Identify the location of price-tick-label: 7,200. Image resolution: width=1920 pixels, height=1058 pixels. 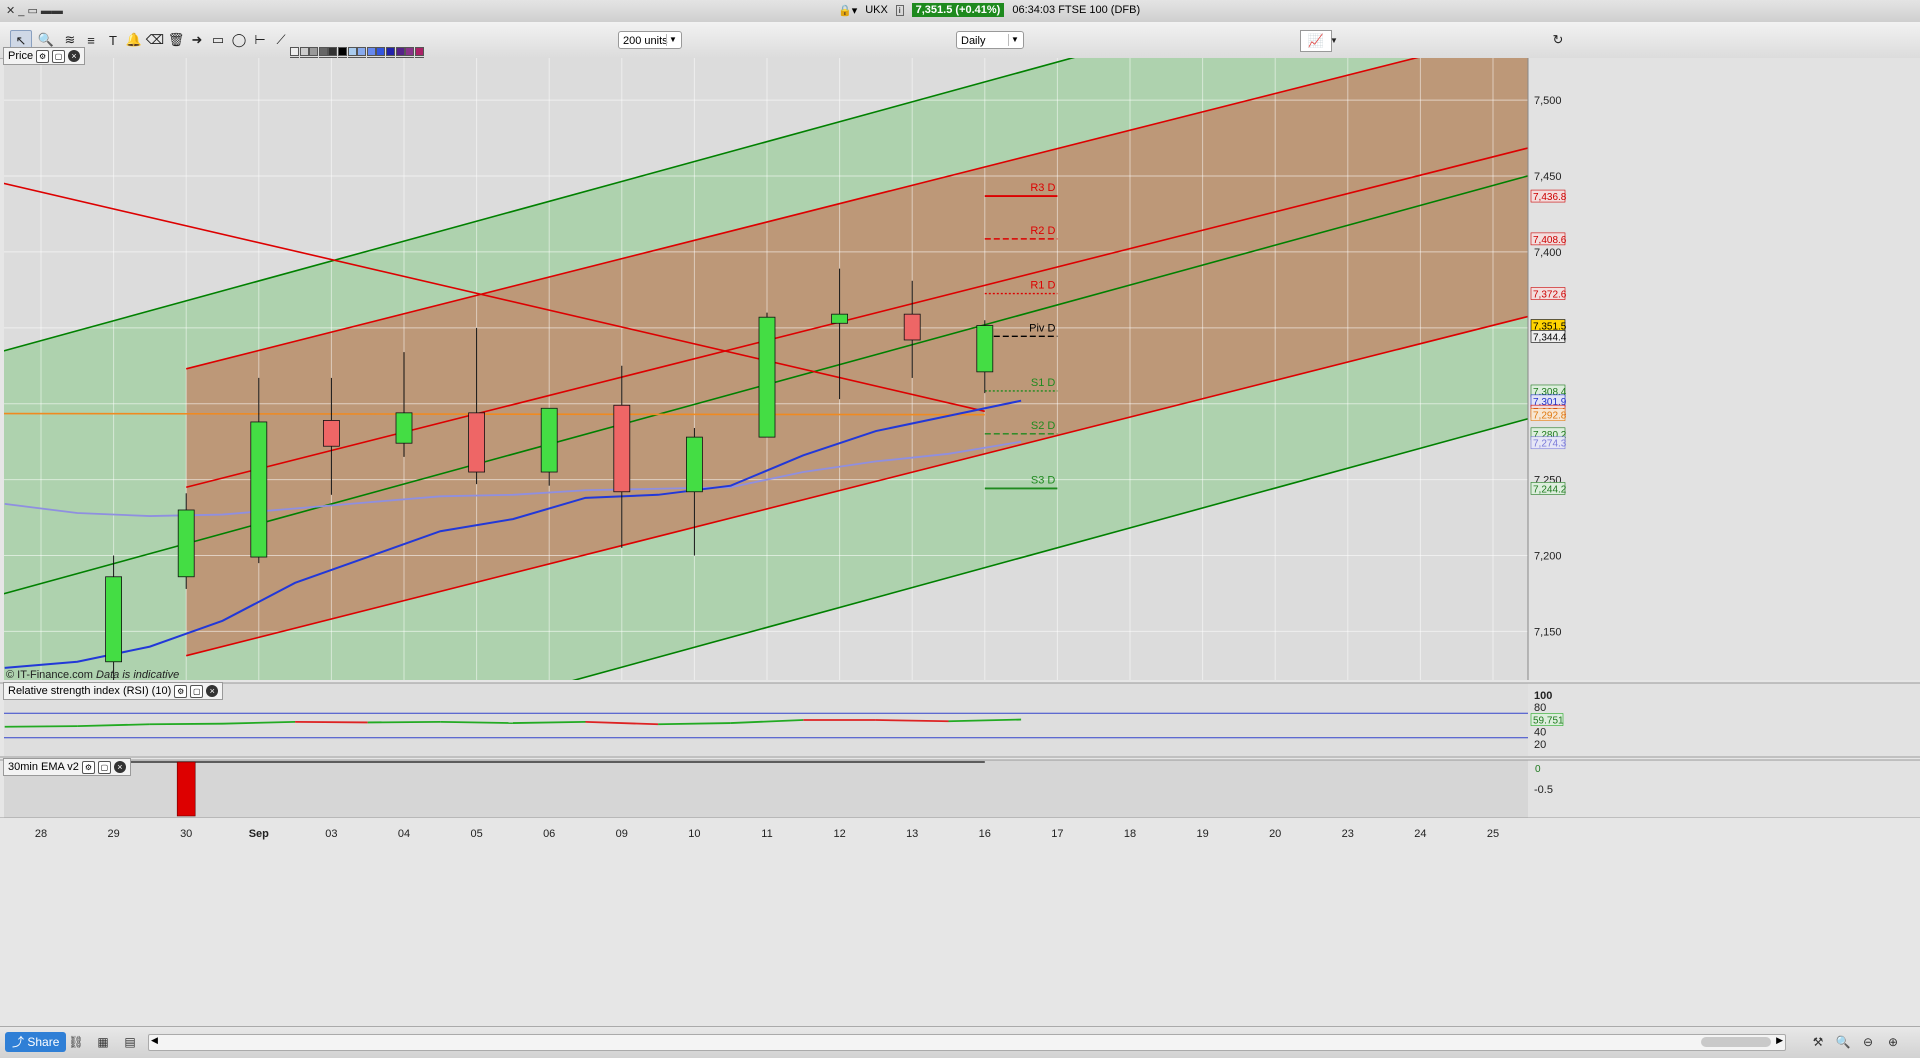
(1548, 557).